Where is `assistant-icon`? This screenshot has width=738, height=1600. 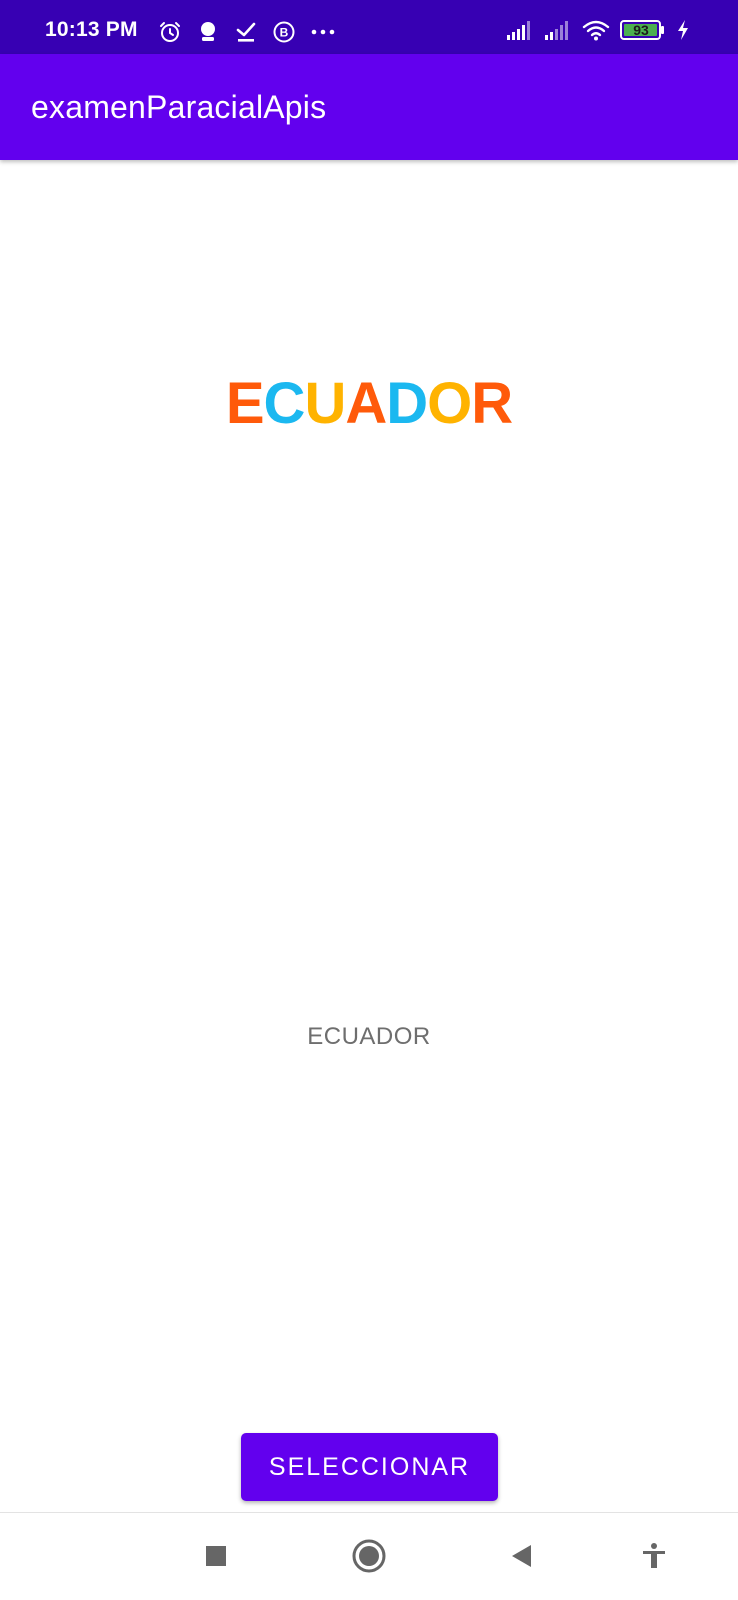
assistant-icon is located at coordinates (208, 32).